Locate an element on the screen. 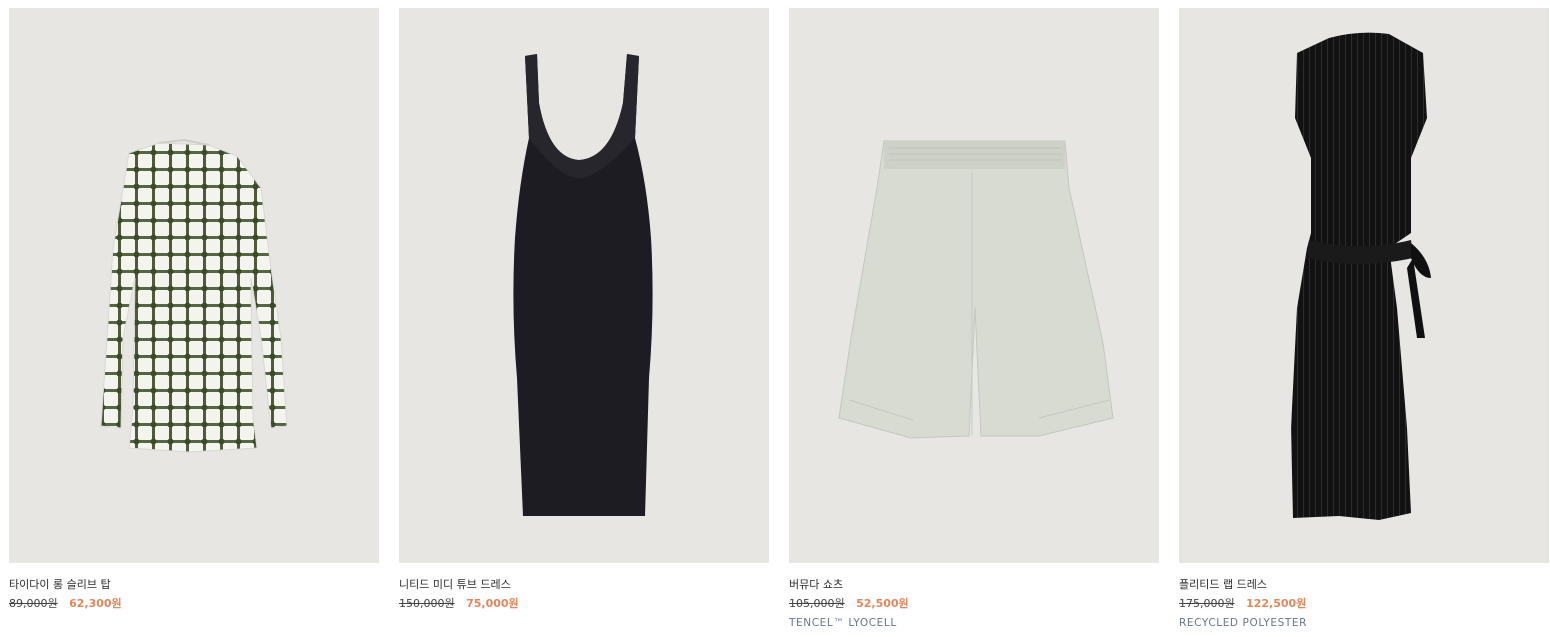 This screenshot has width=1550, height=637. product-material: TENCEL™ LYOCELL is located at coordinates (843, 623).